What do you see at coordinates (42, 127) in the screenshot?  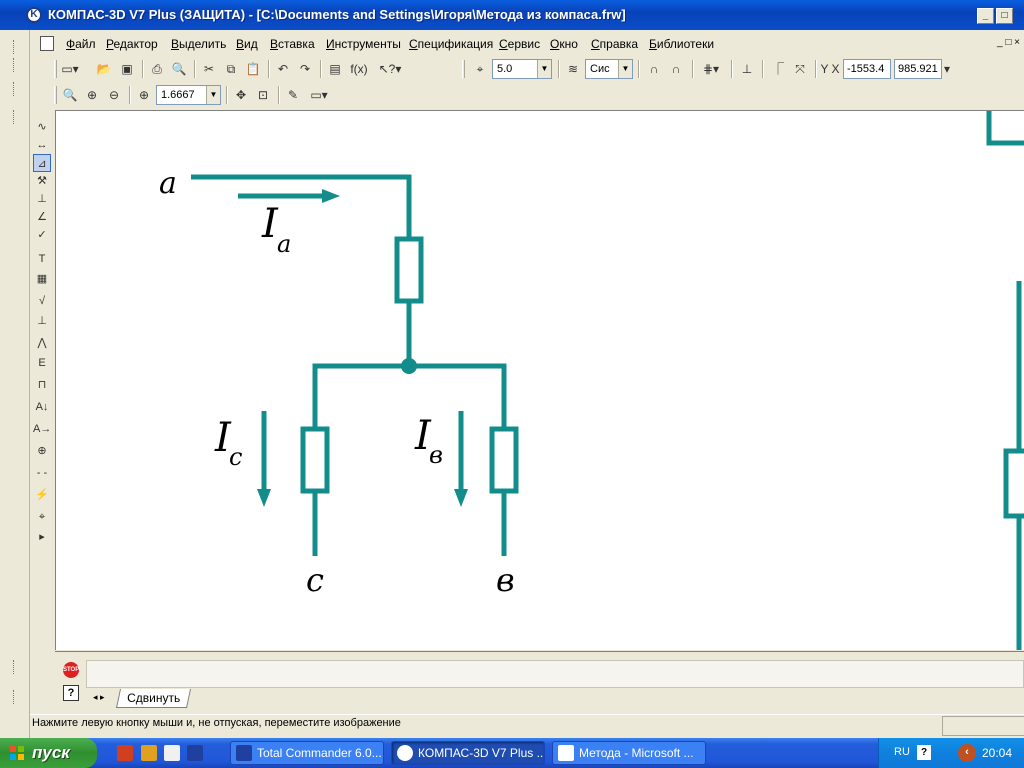 I see `geometry-icon: ∿` at bounding box center [42, 127].